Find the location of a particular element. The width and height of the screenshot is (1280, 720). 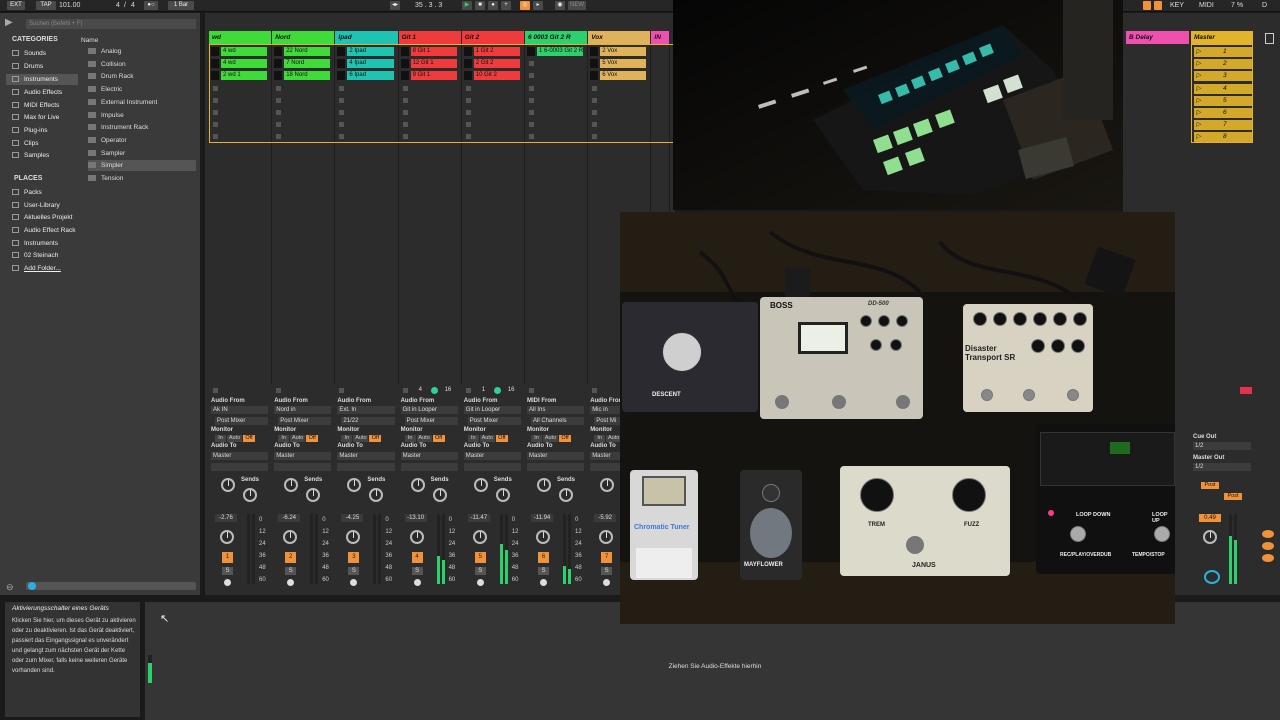

stop-all-clips-icon is located at coordinates (1246, 390).